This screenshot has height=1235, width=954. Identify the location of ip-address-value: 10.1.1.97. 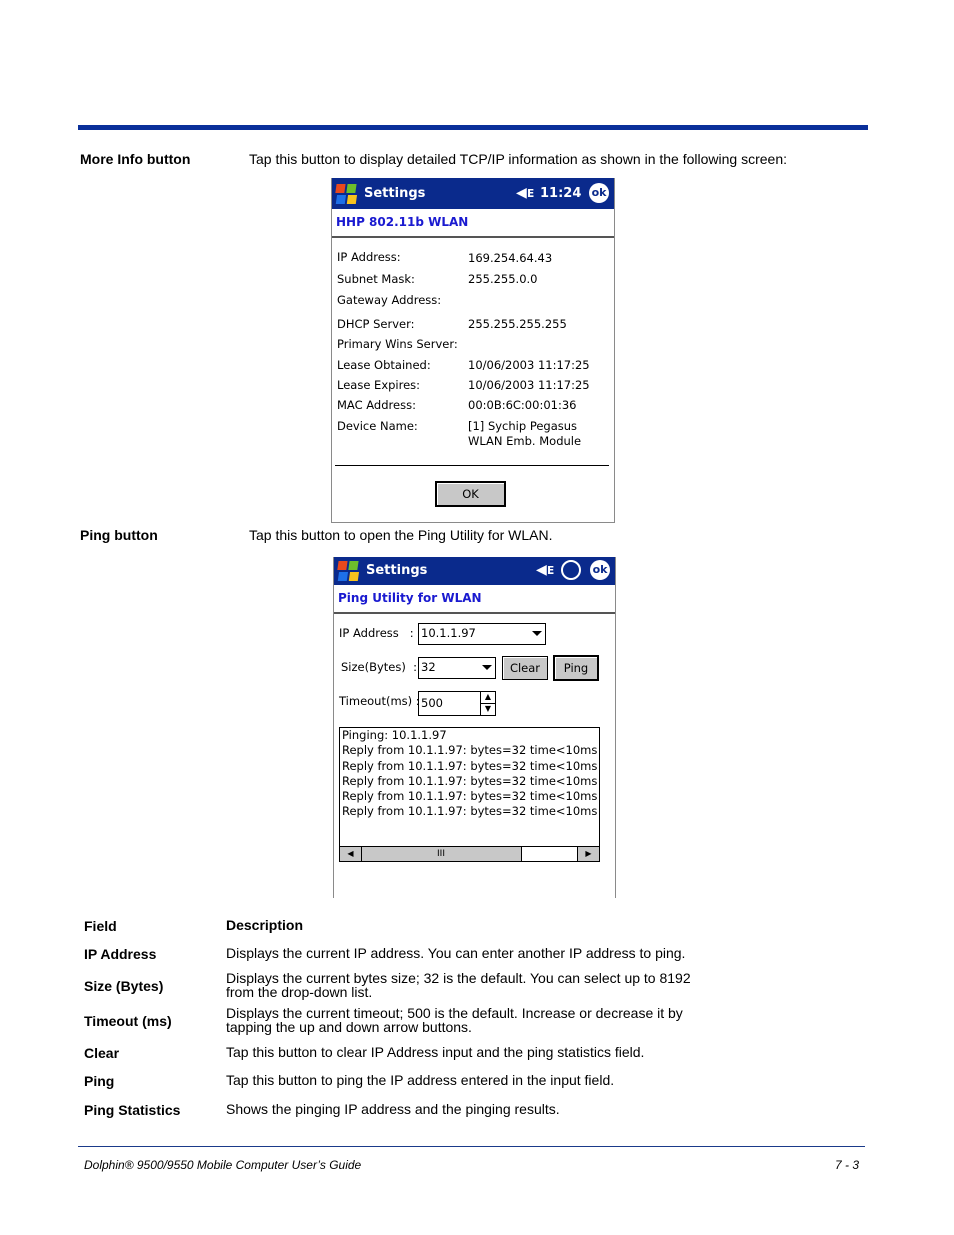
(448, 633).